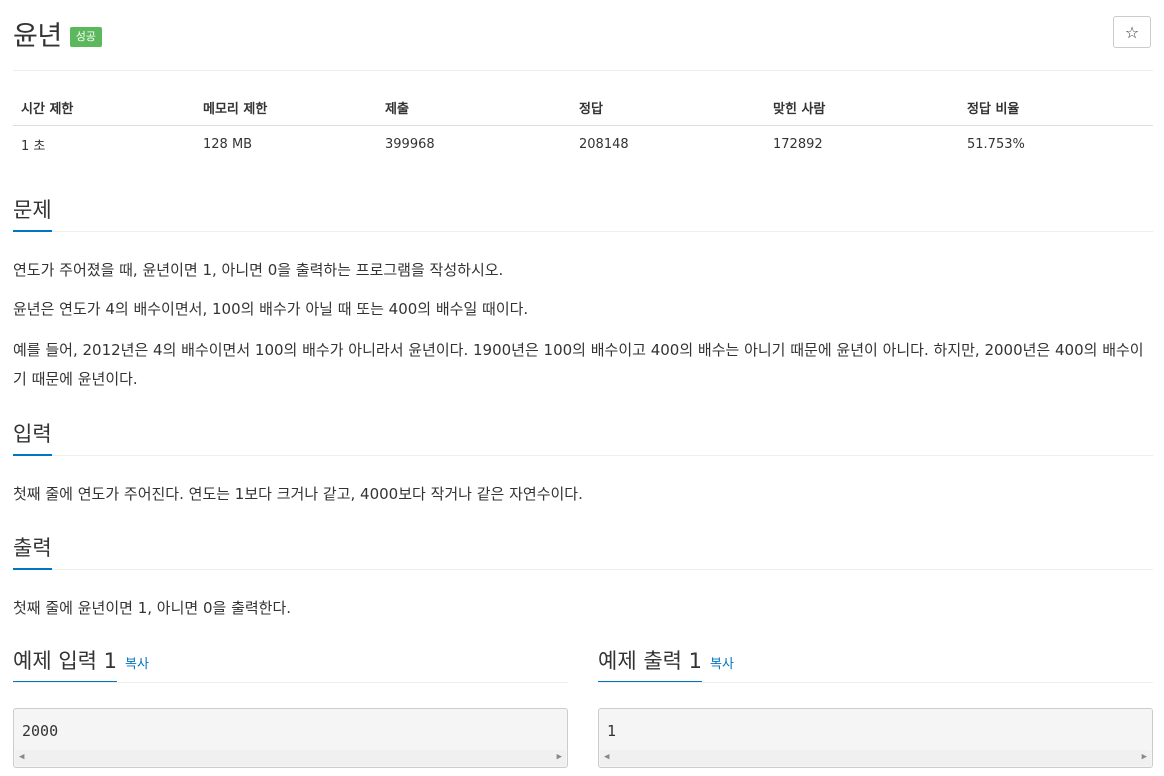 The width and height of the screenshot is (1164, 776). What do you see at coordinates (612, 731) in the screenshot?
I see `sample-output-text: 1` at bounding box center [612, 731].